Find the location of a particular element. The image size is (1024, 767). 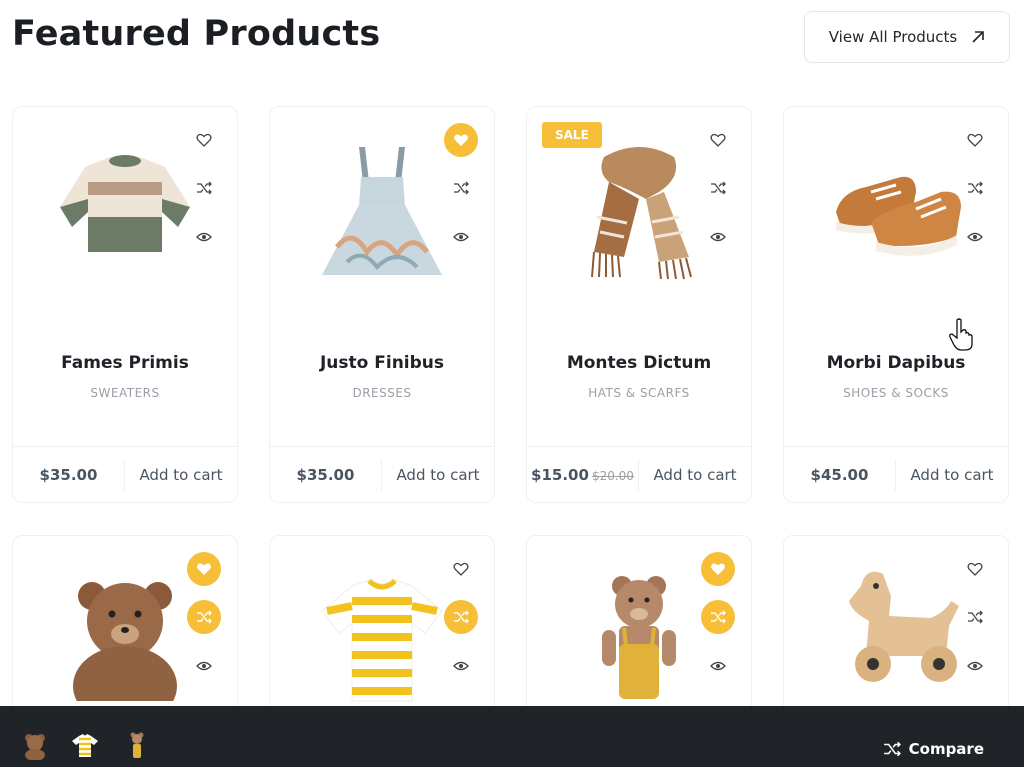

wooden-horse-image is located at coordinates (904, 626).